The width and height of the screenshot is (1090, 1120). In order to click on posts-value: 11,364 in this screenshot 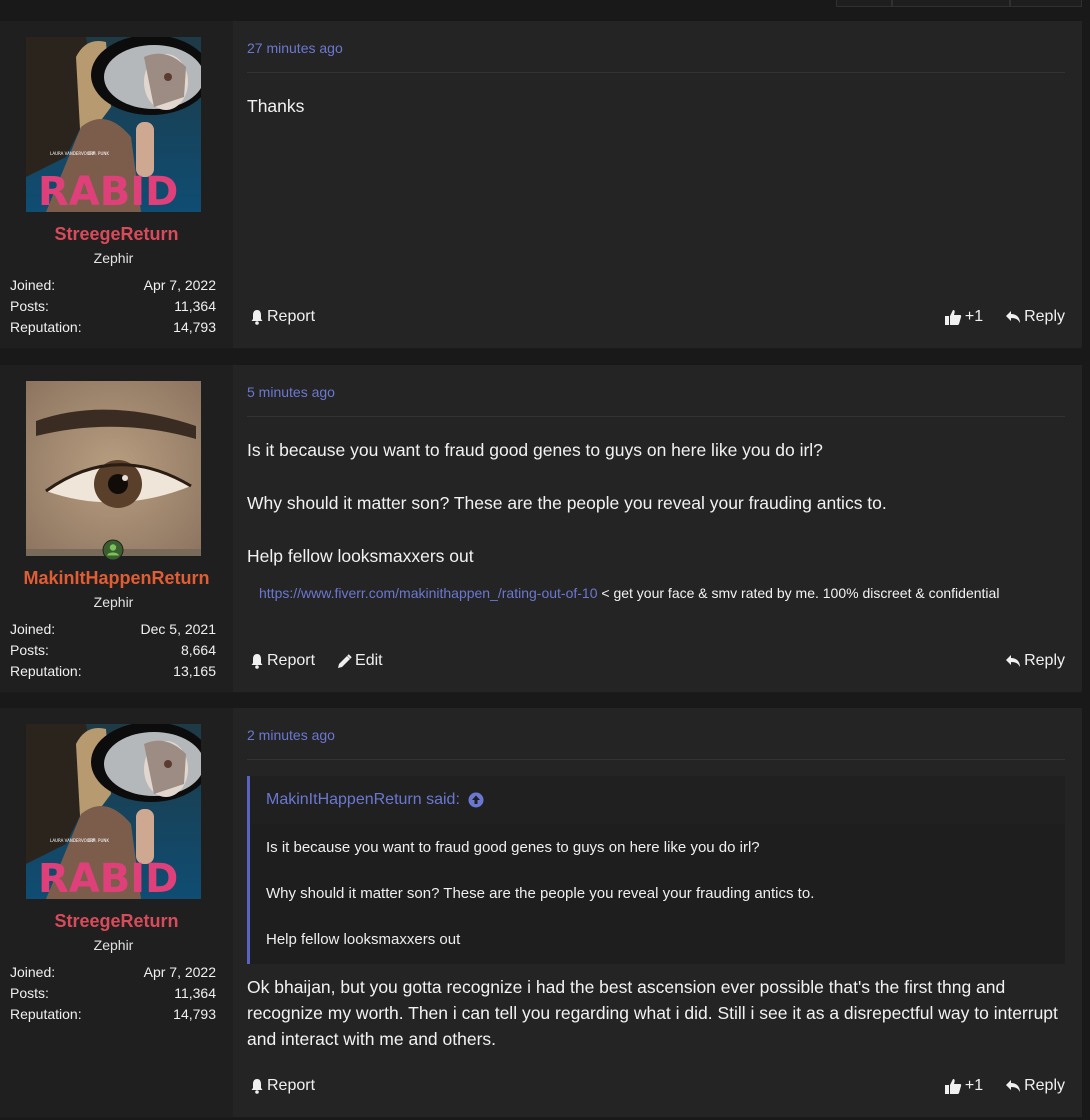, I will do `click(195, 306)`.